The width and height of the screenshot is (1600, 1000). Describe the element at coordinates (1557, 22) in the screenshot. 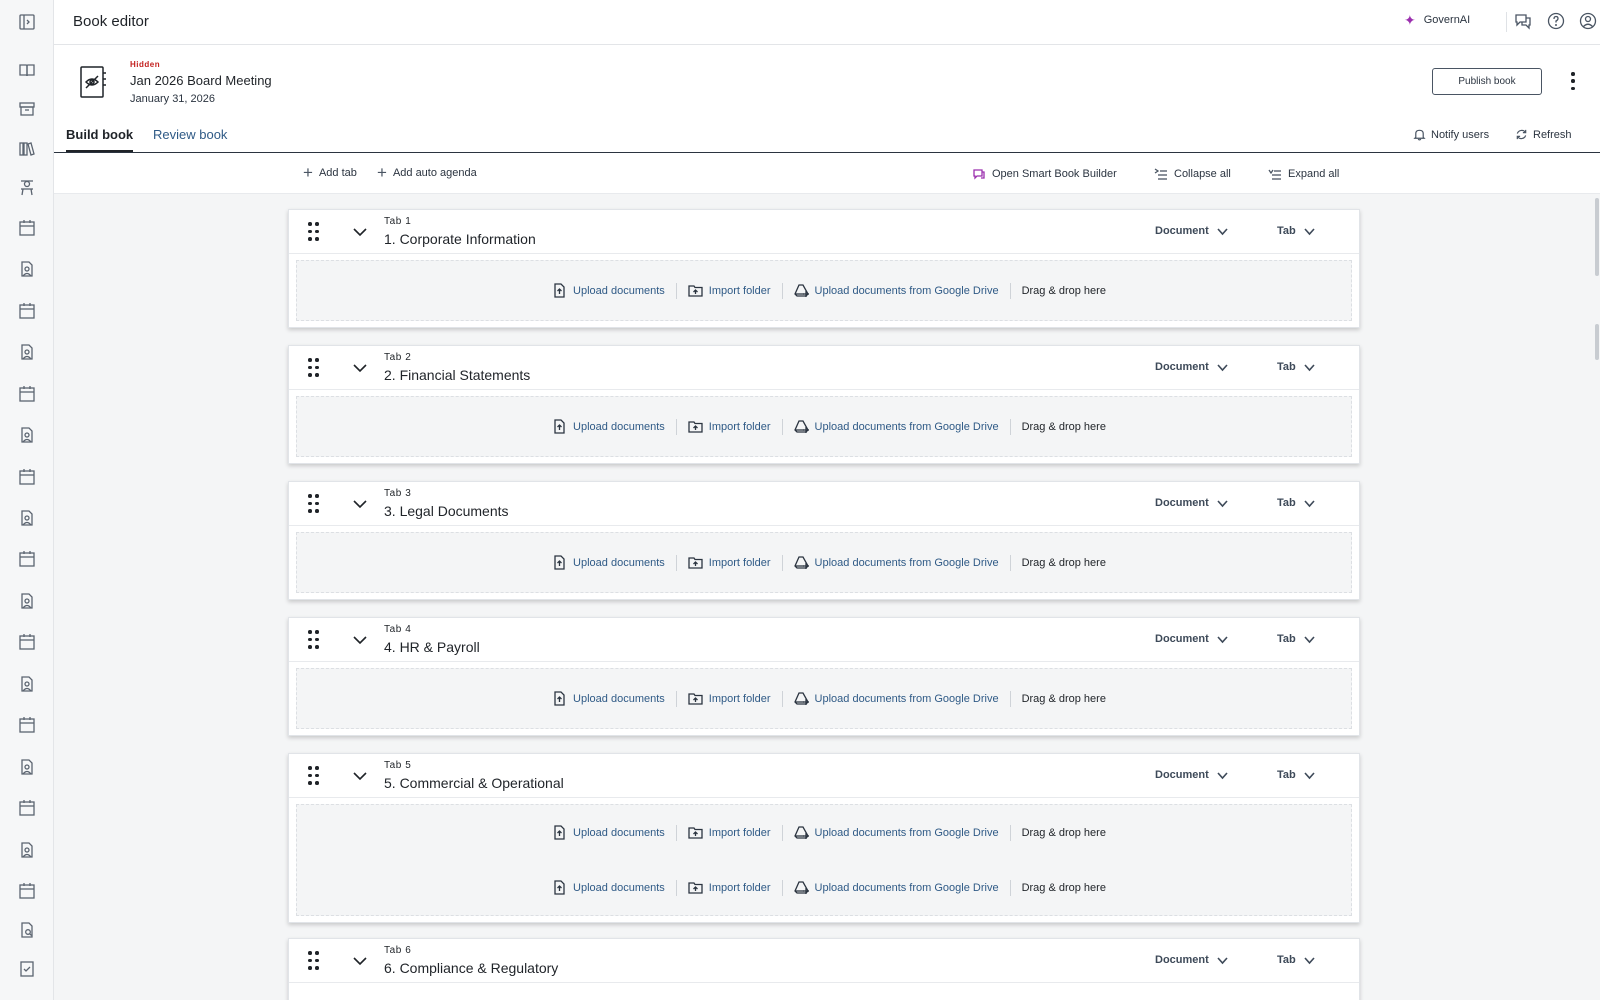

I see `help-icon` at that location.